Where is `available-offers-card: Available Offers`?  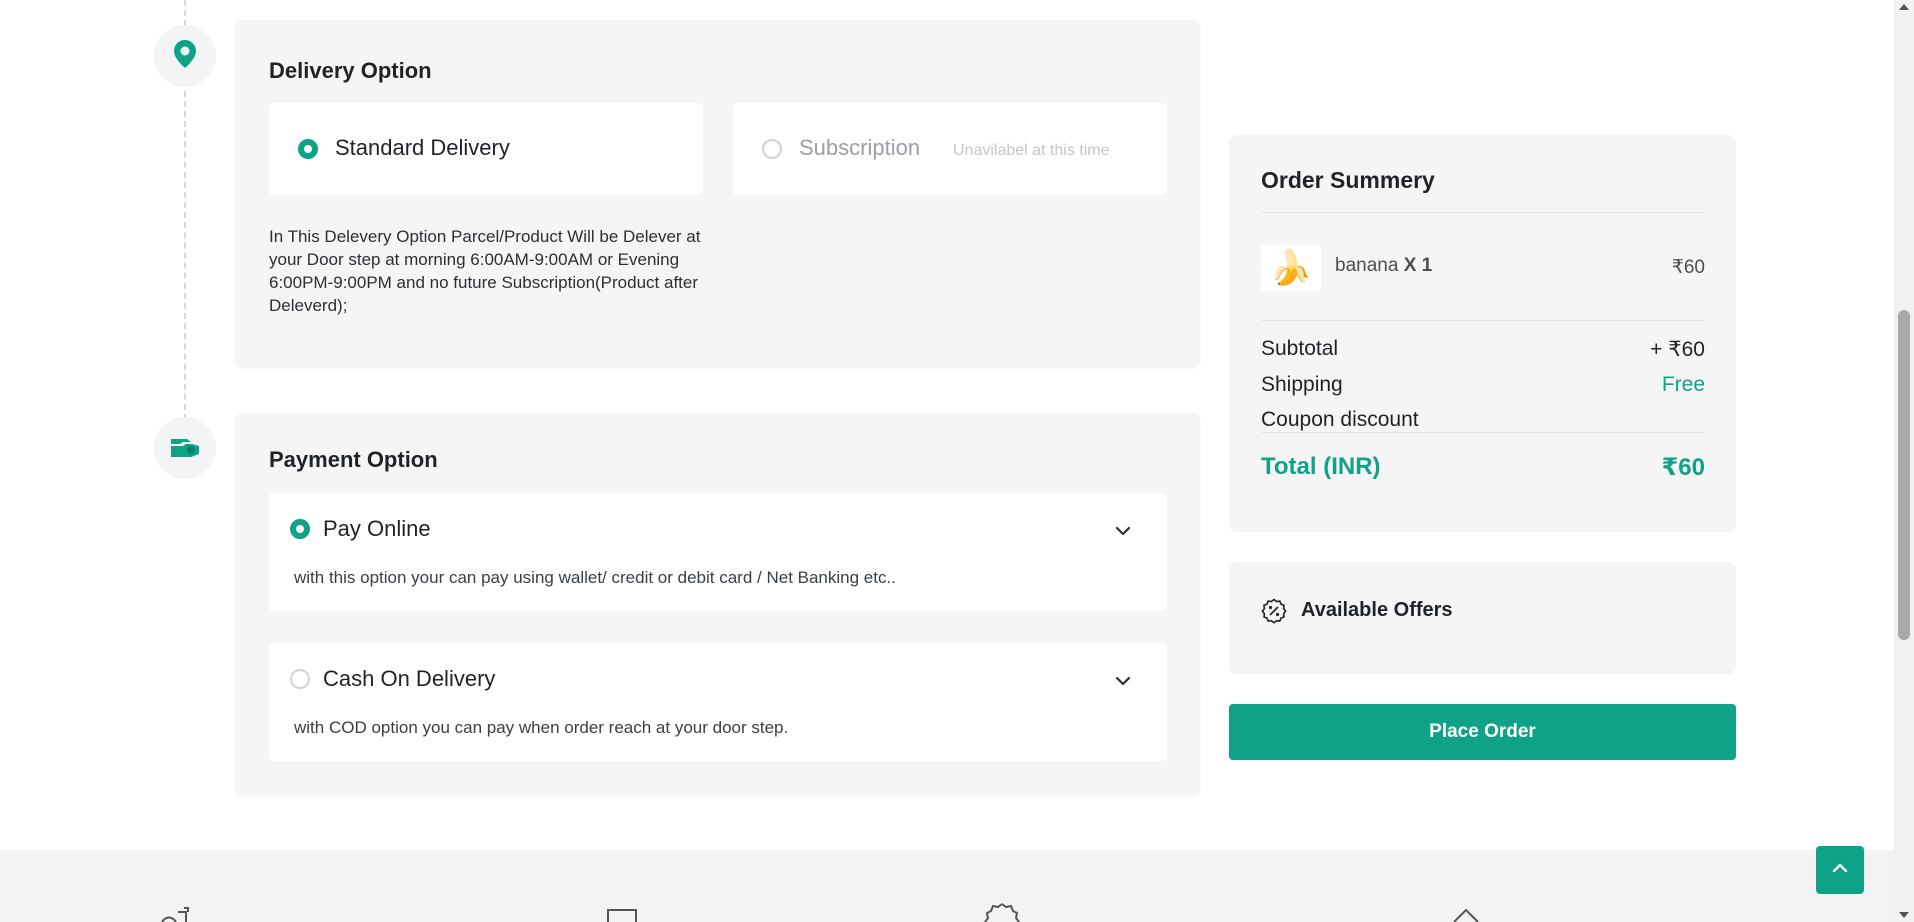
available-offers-card: Available Offers is located at coordinates (1482, 618).